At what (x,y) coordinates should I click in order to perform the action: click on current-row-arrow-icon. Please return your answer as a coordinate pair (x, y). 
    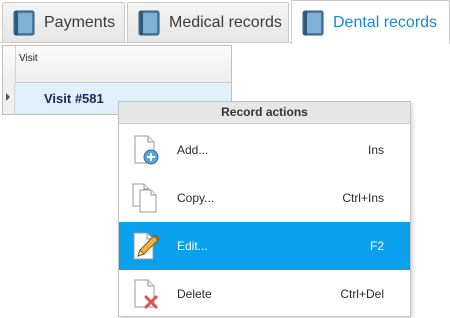
    Looking at the image, I should click on (8, 97).